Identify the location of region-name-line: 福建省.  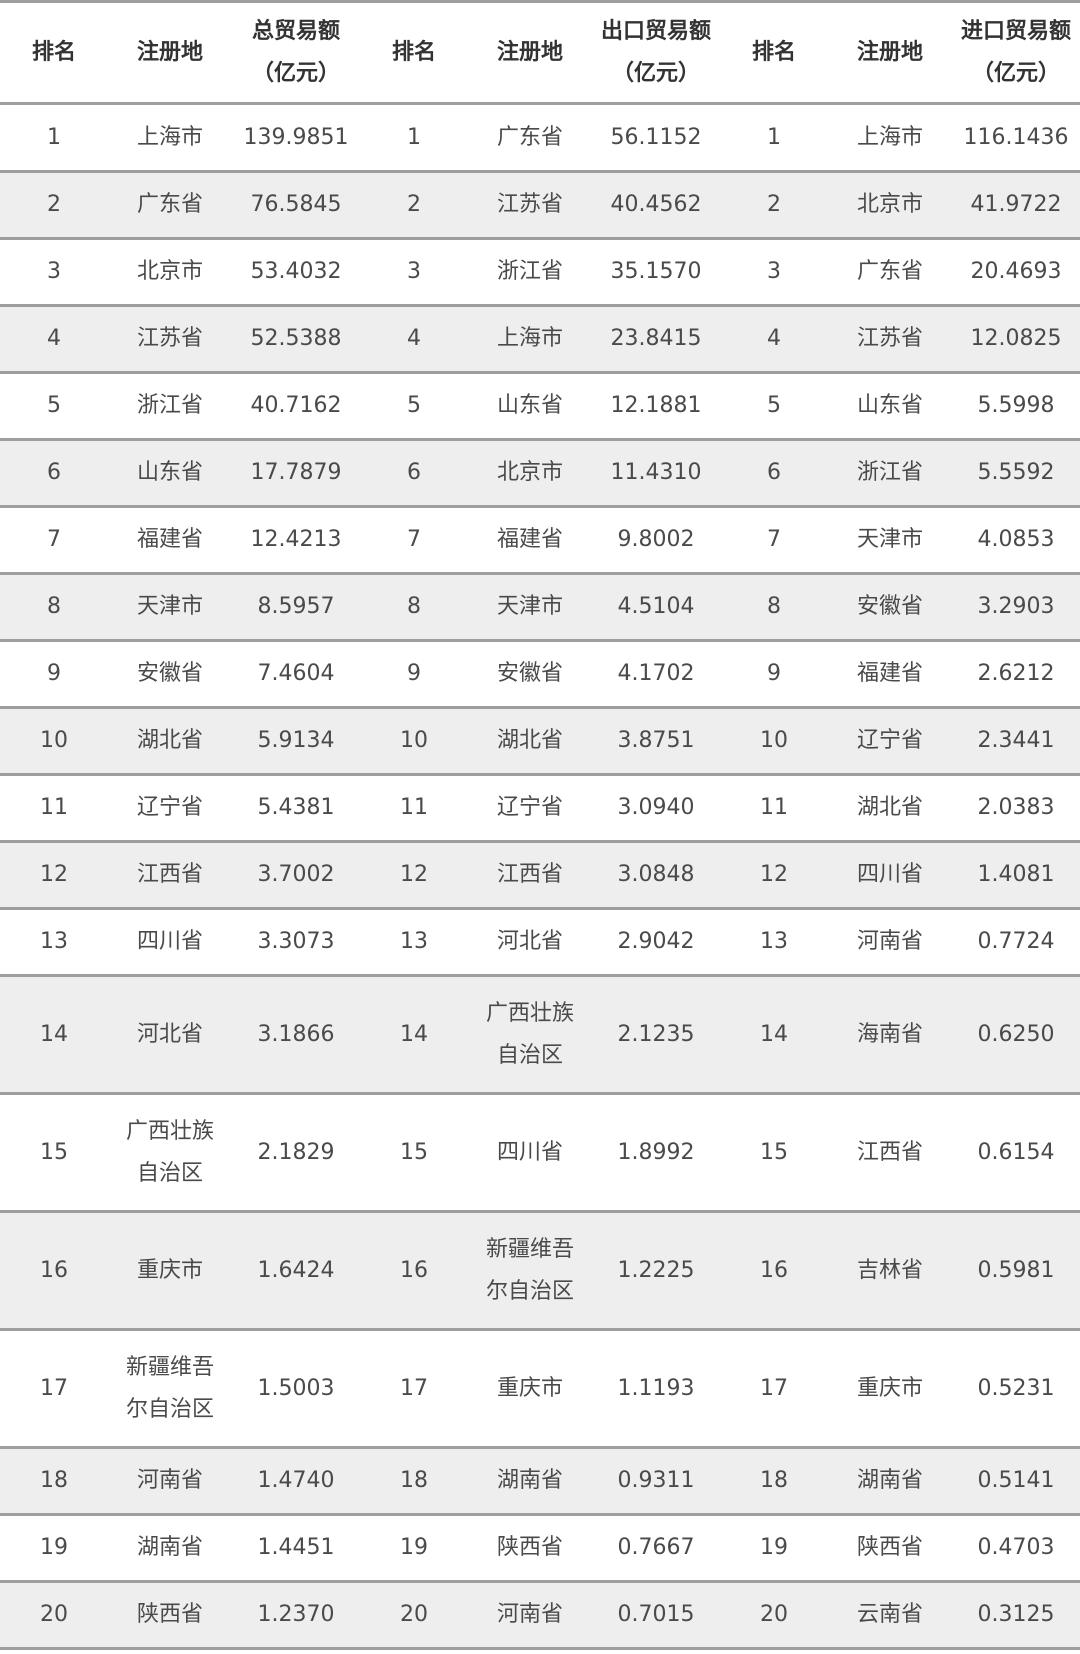
(169, 539).